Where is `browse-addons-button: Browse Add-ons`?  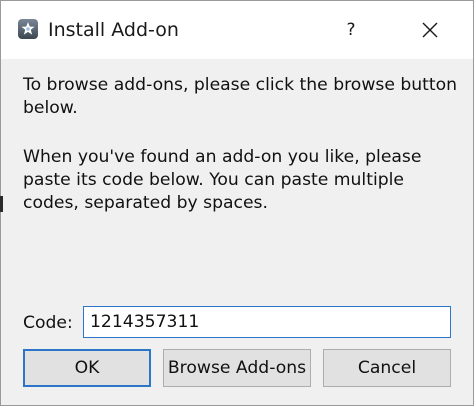
browse-addons-button: Browse Add-ons is located at coordinates (237, 368).